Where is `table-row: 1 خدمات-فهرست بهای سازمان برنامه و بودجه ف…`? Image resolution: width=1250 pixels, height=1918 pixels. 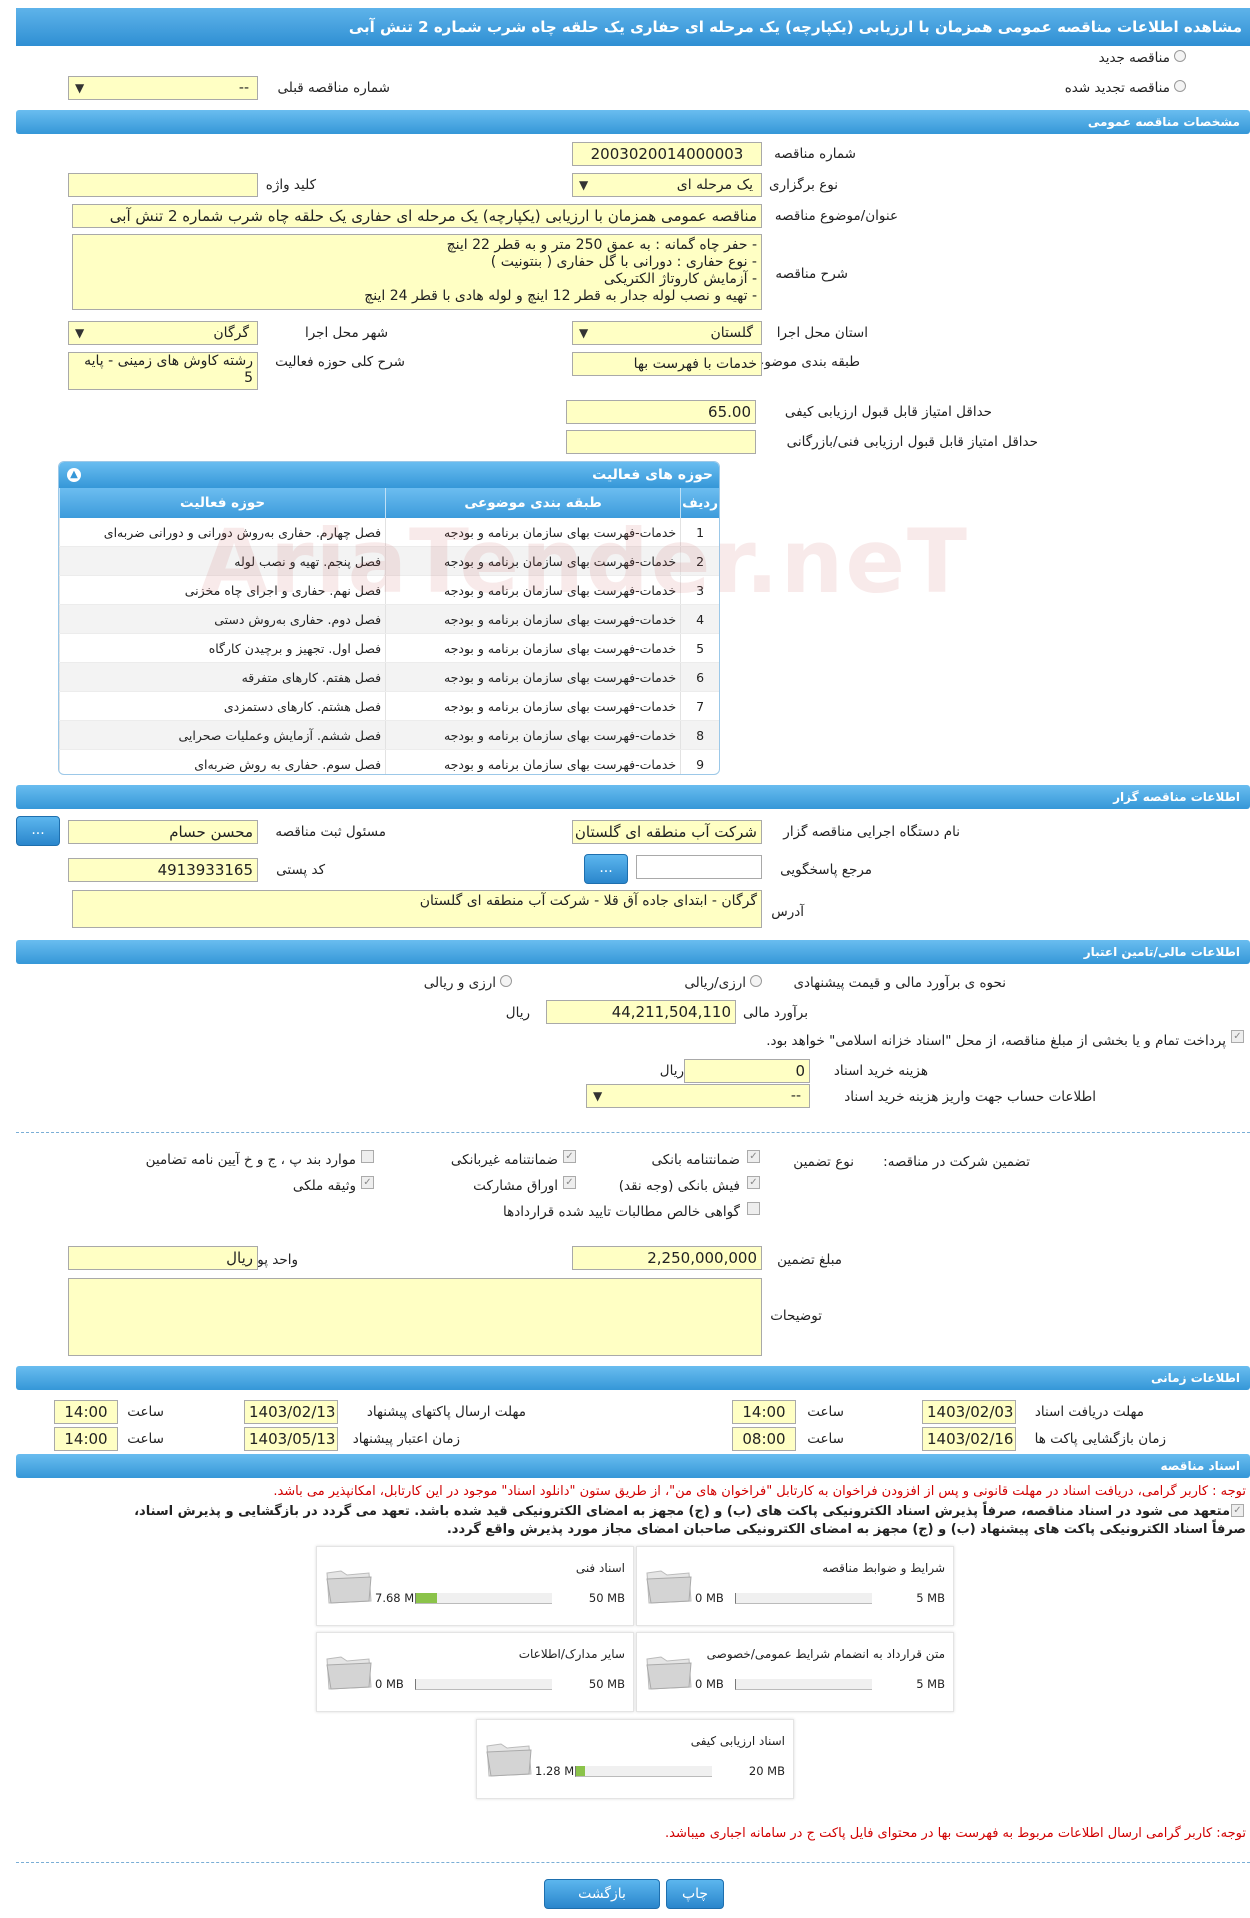
table-row: 1 خدمات-فهرست بهای سازمان برنامه و بودجه ف… is located at coordinates (389, 532).